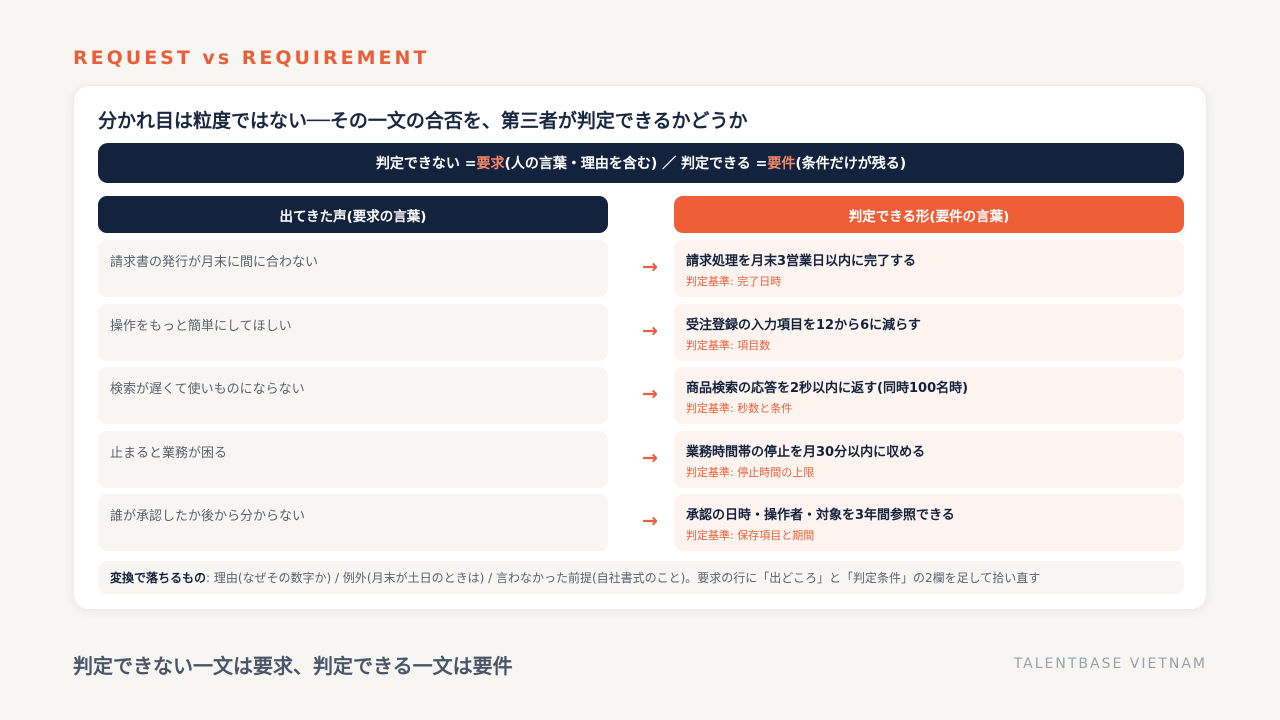 This screenshot has height=720, width=1280. I want to click on banner-highlight-request: 要求, so click(490, 164).